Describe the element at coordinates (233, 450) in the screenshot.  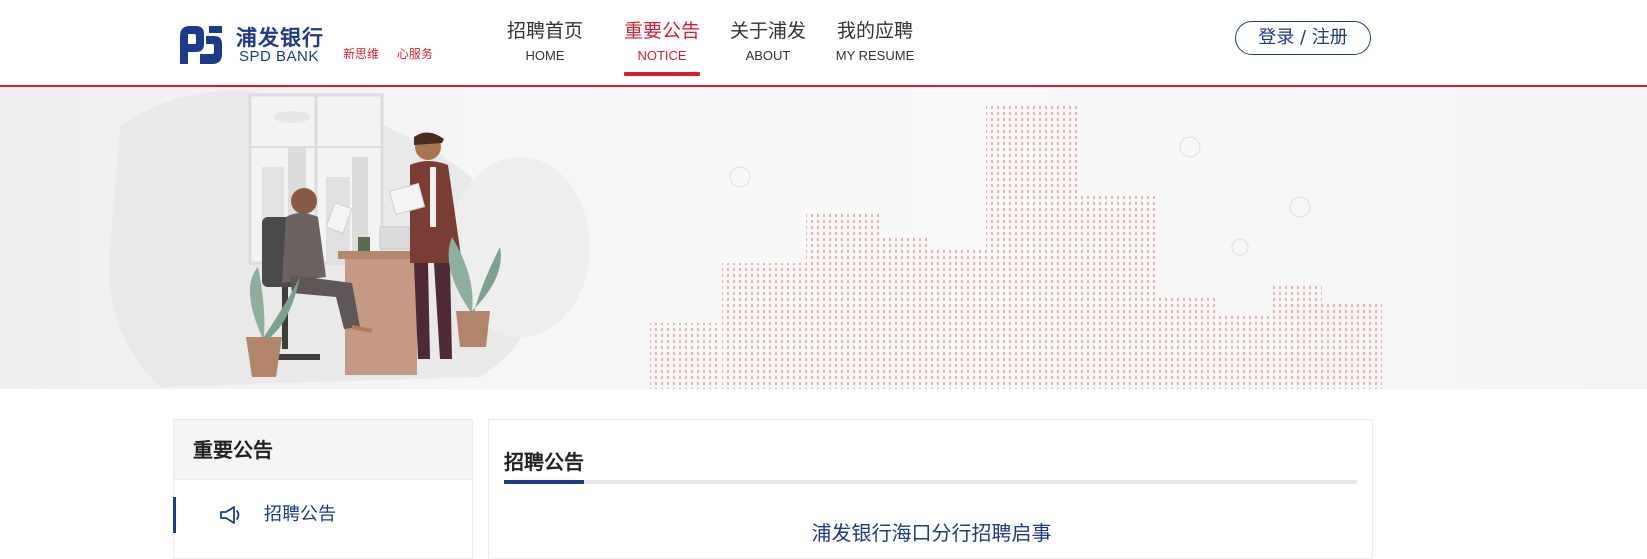
I see `sidebar-title: 重要公告` at that location.